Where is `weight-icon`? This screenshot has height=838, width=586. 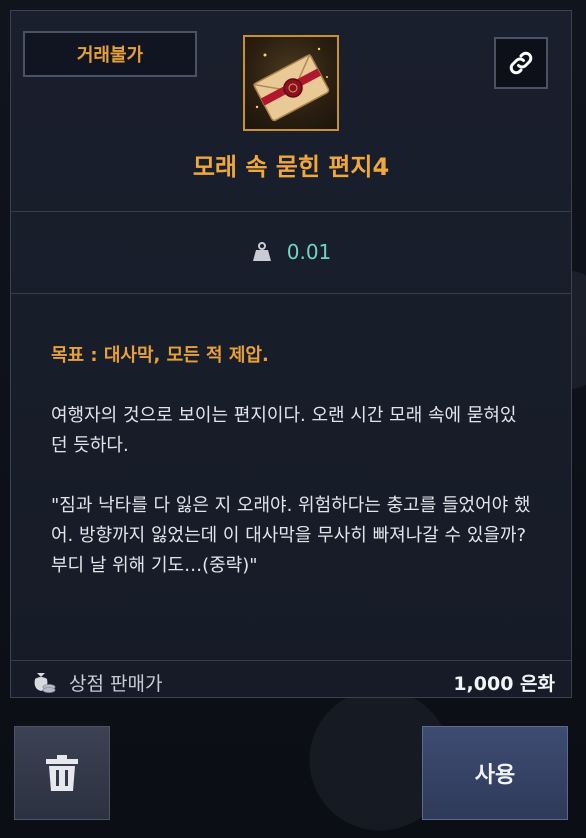 weight-icon is located at coordinates (261, 251).